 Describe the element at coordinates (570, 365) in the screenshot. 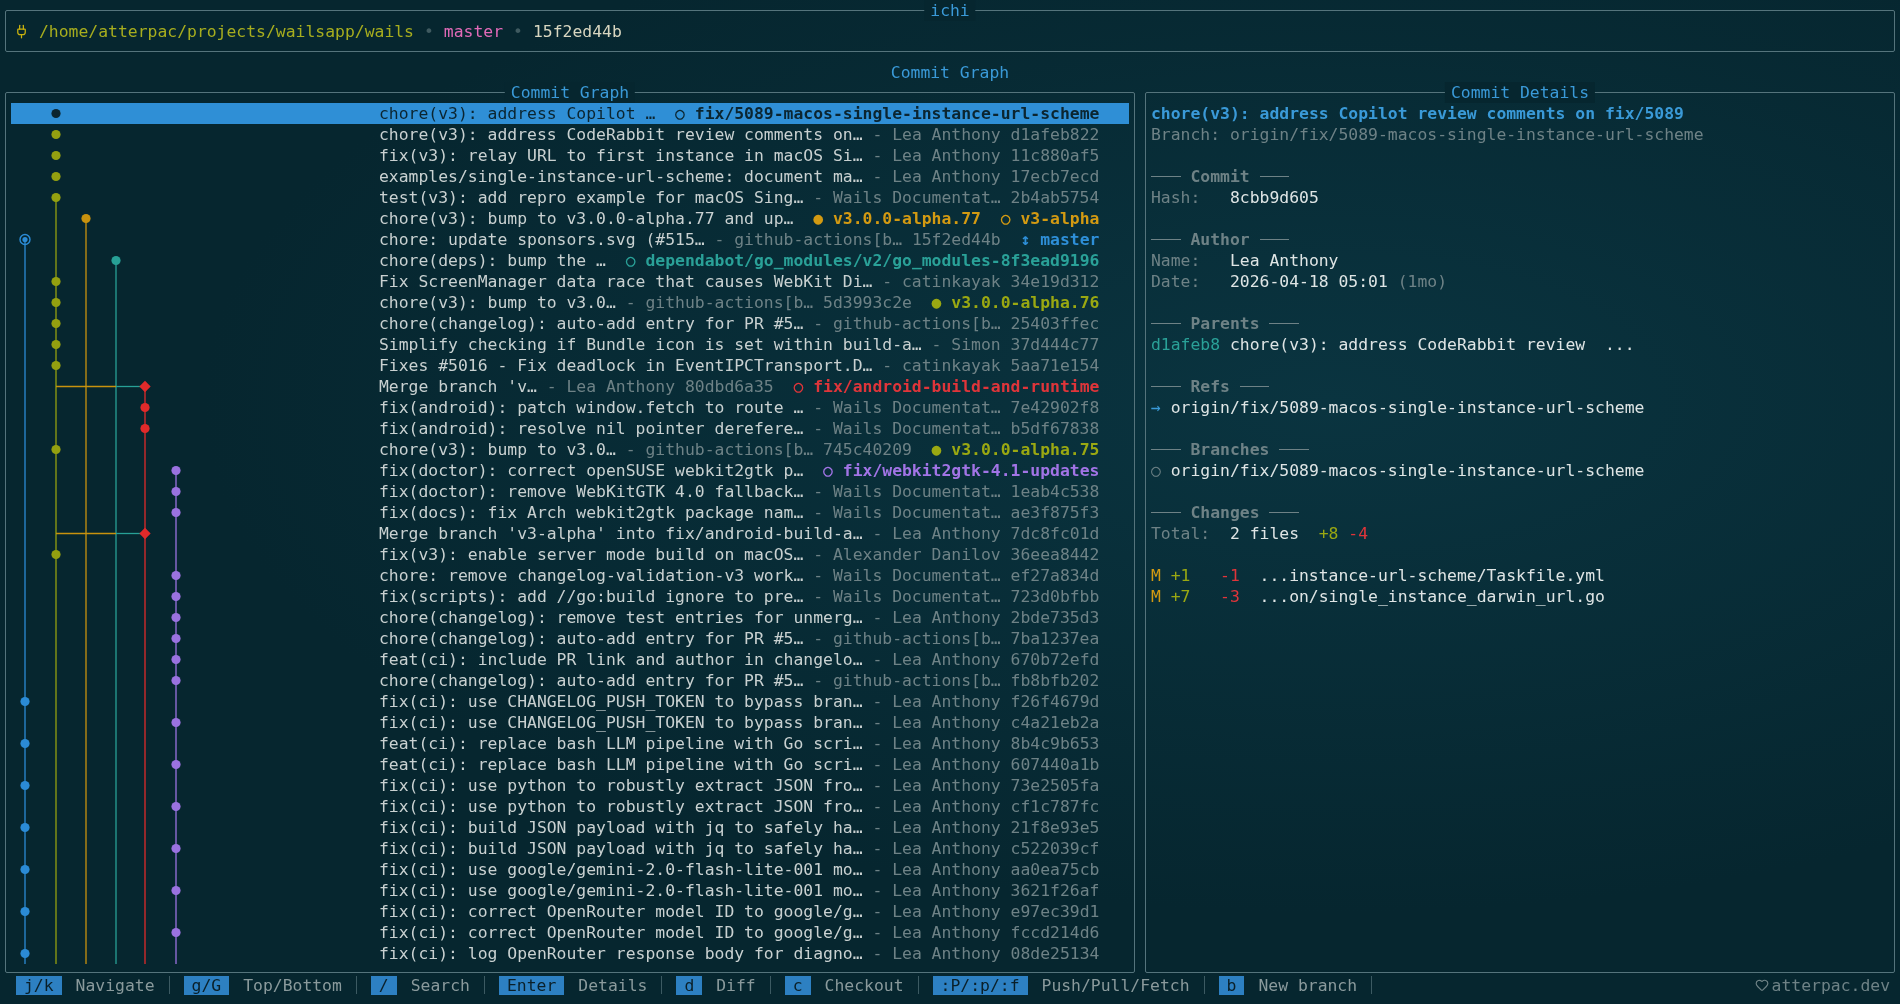

I see `commit-row: Fixes #5016 - Fix deadlock in EventIPCTransport.D… - catinkayak 5aa71e154` at that location.